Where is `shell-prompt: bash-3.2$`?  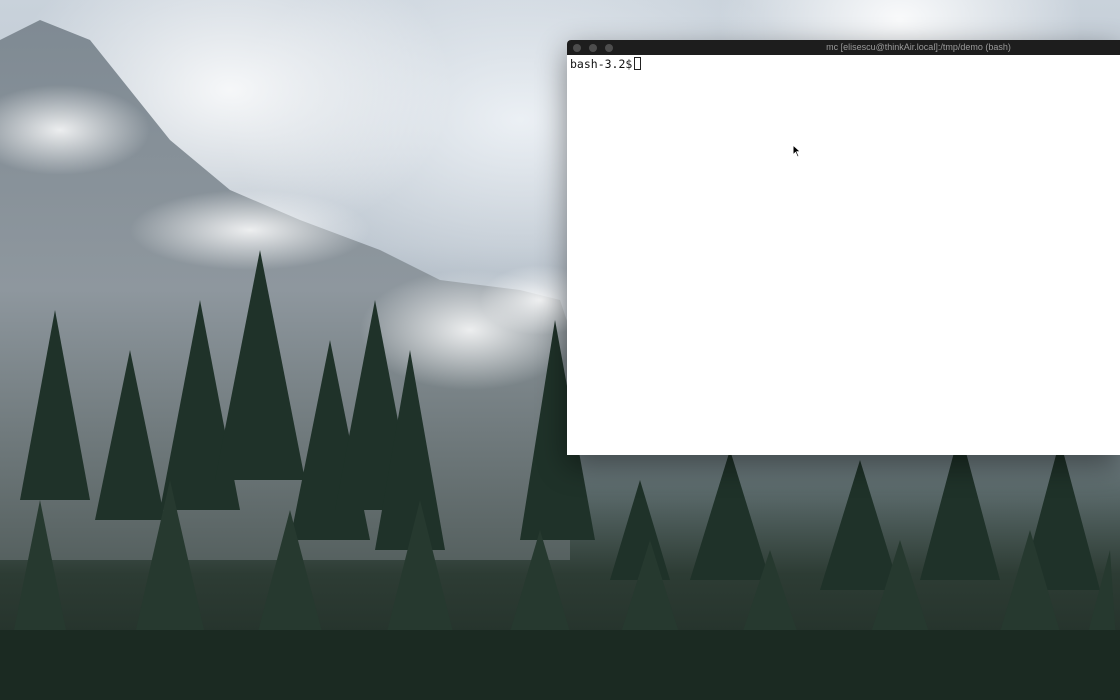
shell-prompt: bash-3.2$ is located at coordinates (601, 64).